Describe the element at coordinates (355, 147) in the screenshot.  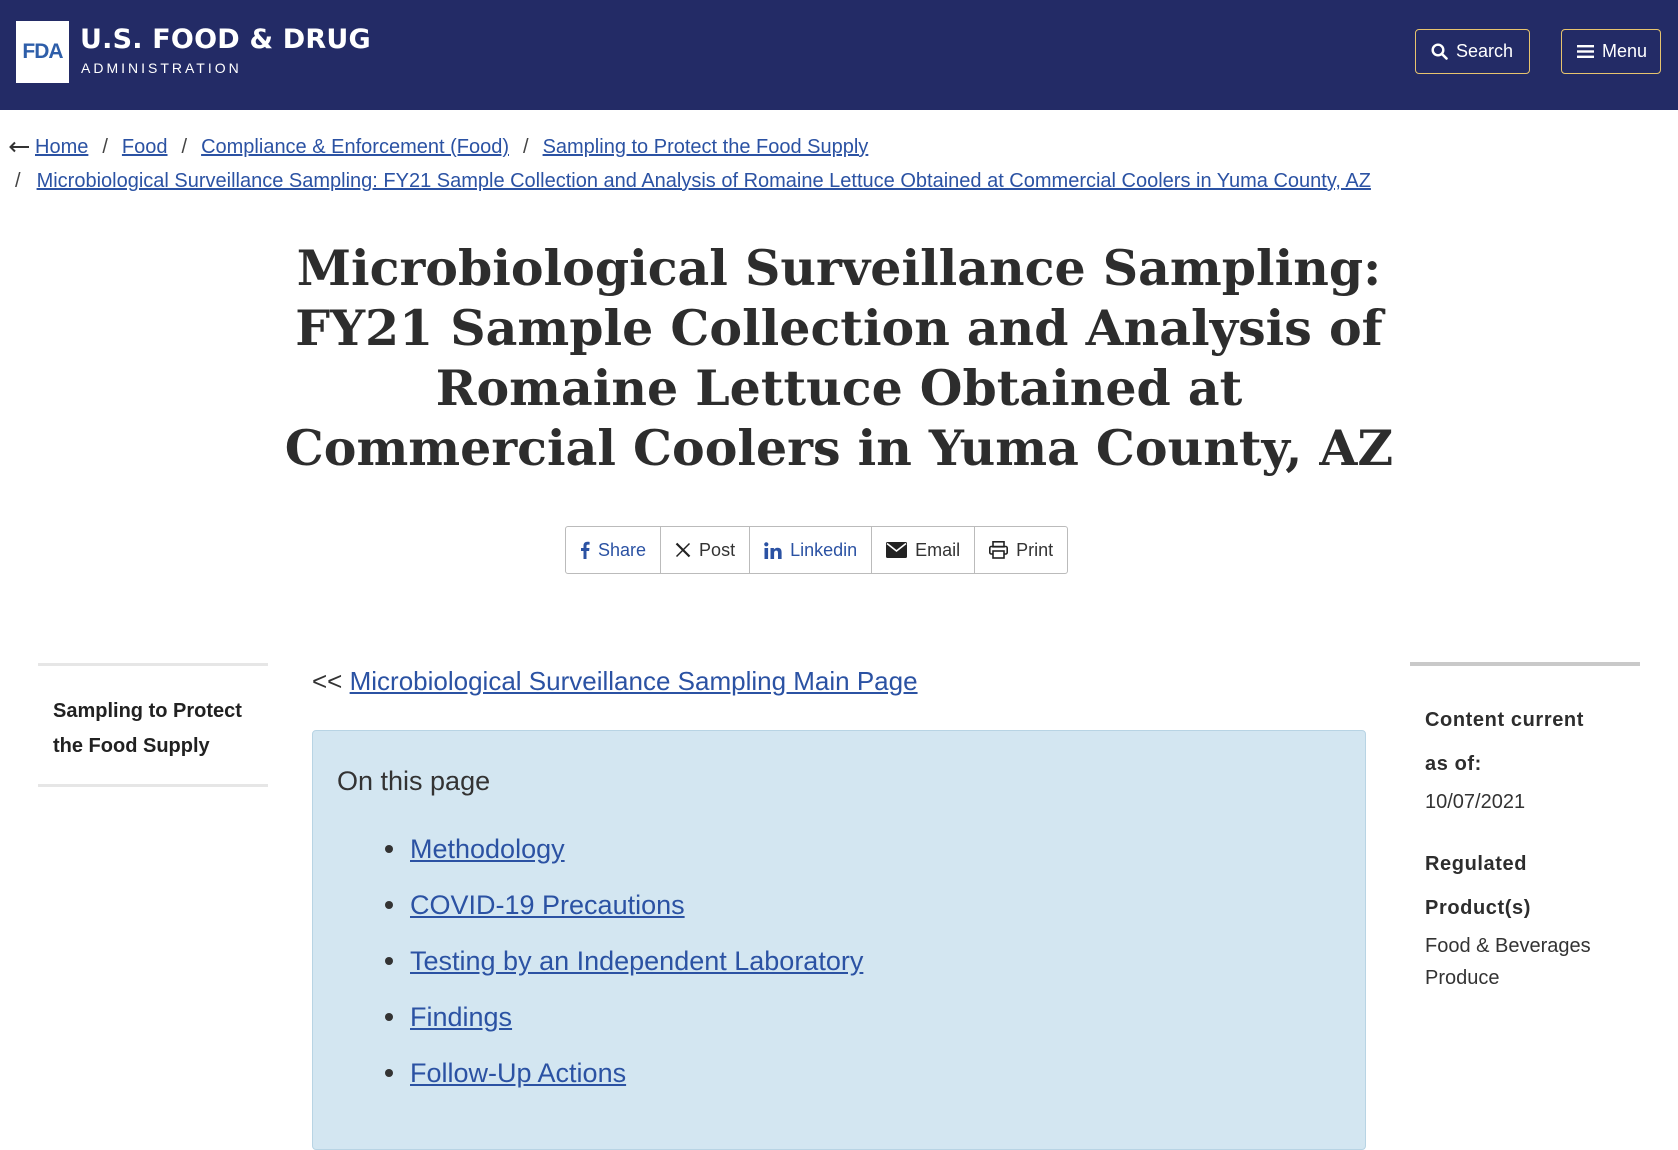
I see `breadcrumb-compliance: Compliance & Enforcement (Food)` at that location.